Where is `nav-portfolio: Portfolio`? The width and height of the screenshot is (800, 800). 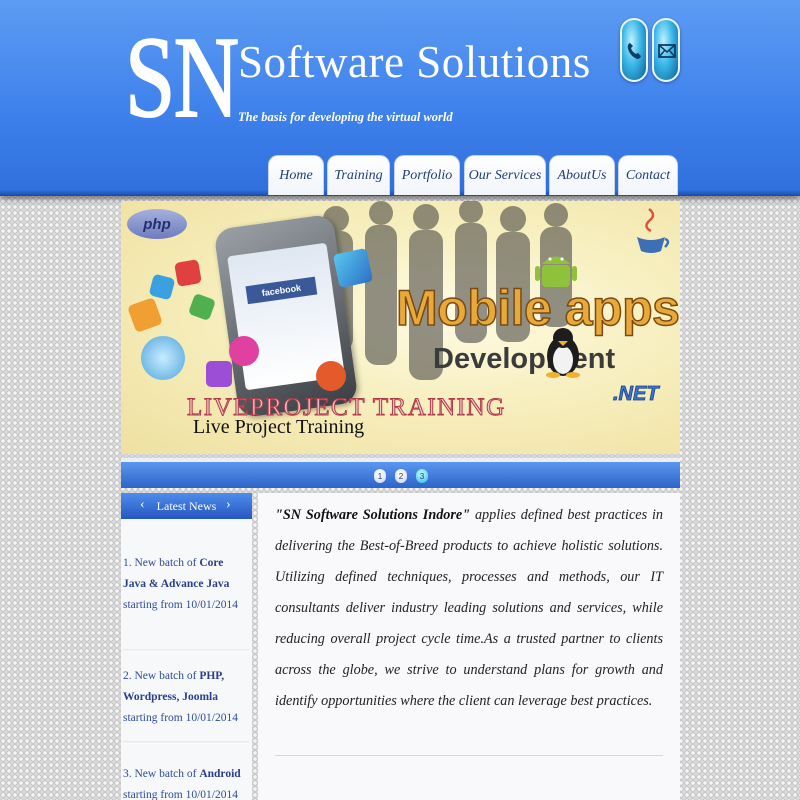
nav-portfolio: Portfolio is located at coordinates (427, 175).